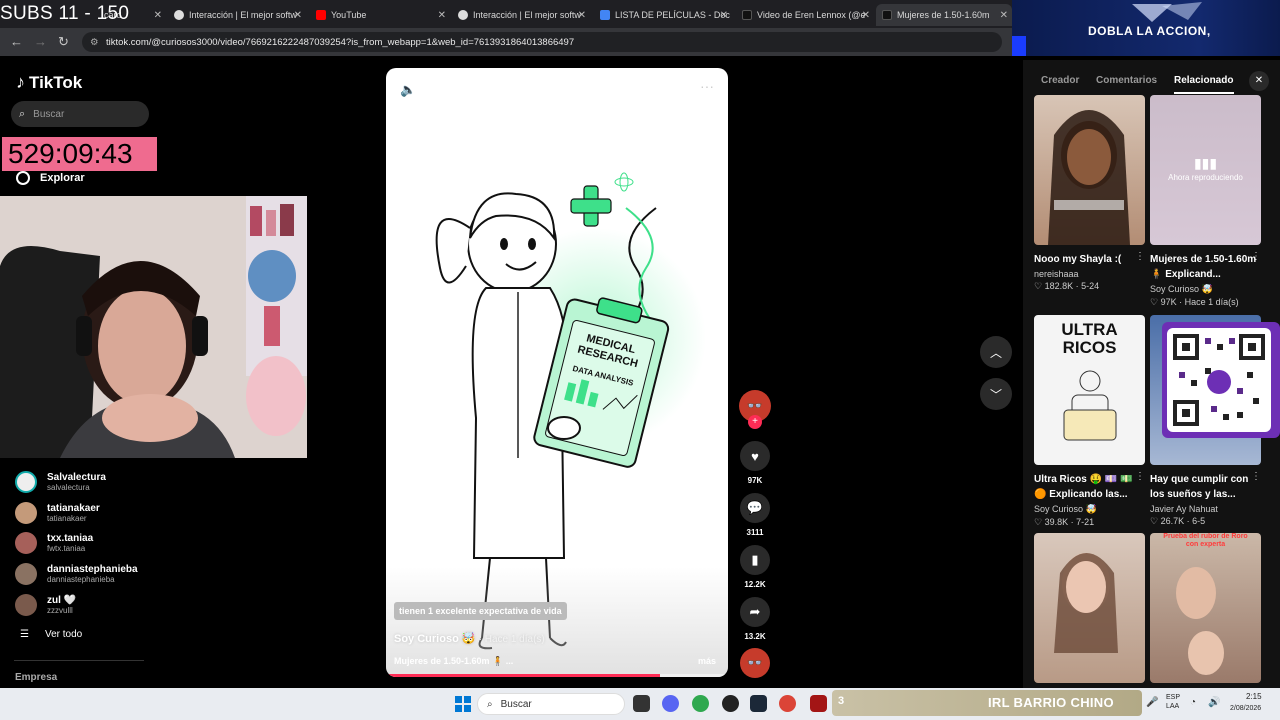 This screenshot has height=720, width=1280. Describe the element at coordinates (755, 409) in the screenshot. I see `creator-avatar-button: 👓 +` at that location.